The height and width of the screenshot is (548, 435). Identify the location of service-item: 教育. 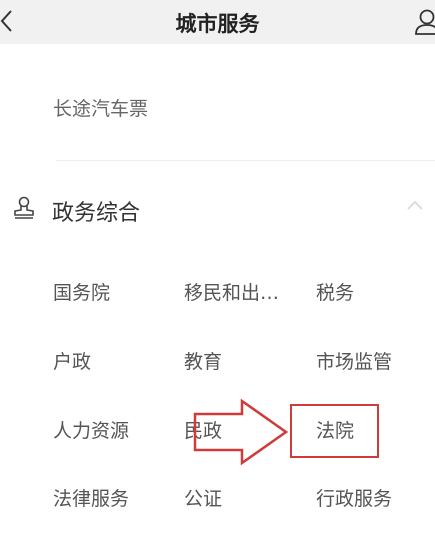
(203, 360).